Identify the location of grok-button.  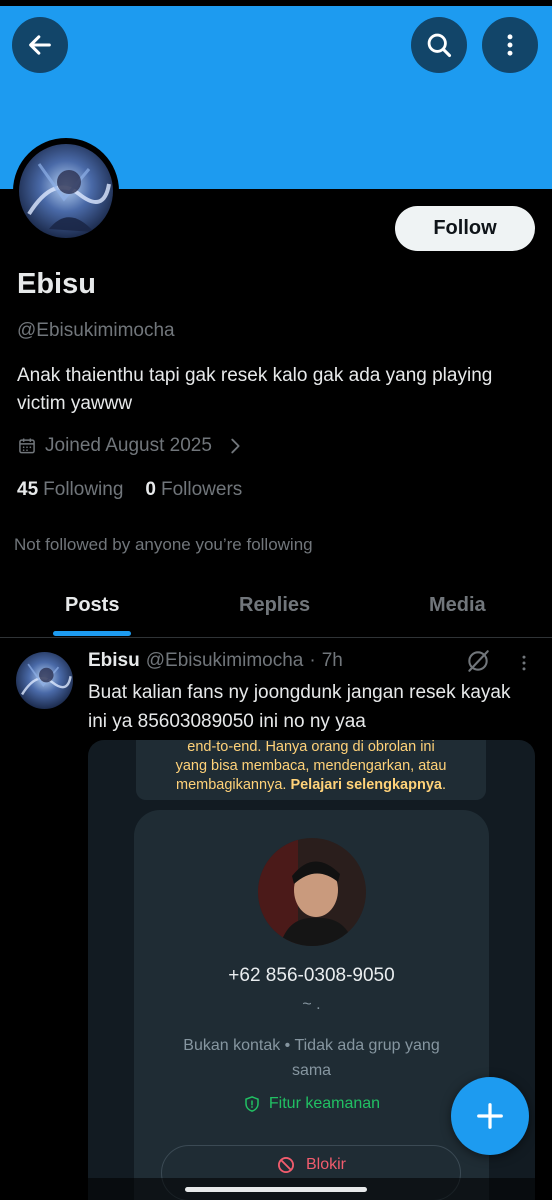
(478, 663).